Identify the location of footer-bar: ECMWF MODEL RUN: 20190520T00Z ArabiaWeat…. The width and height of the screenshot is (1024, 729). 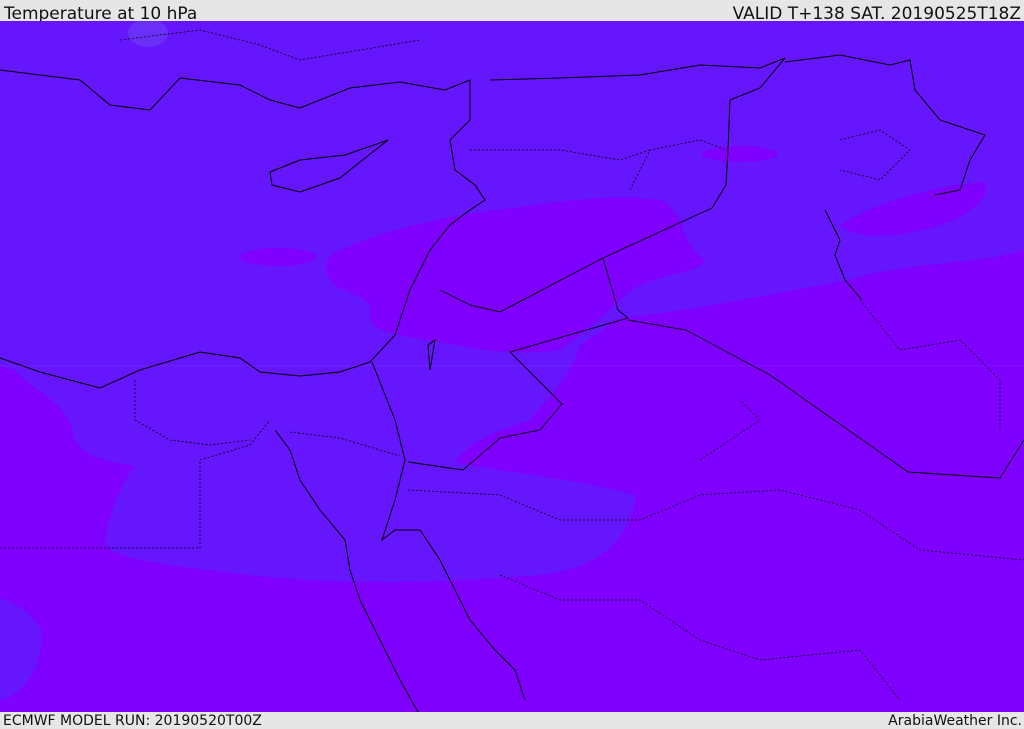
(512, 720).